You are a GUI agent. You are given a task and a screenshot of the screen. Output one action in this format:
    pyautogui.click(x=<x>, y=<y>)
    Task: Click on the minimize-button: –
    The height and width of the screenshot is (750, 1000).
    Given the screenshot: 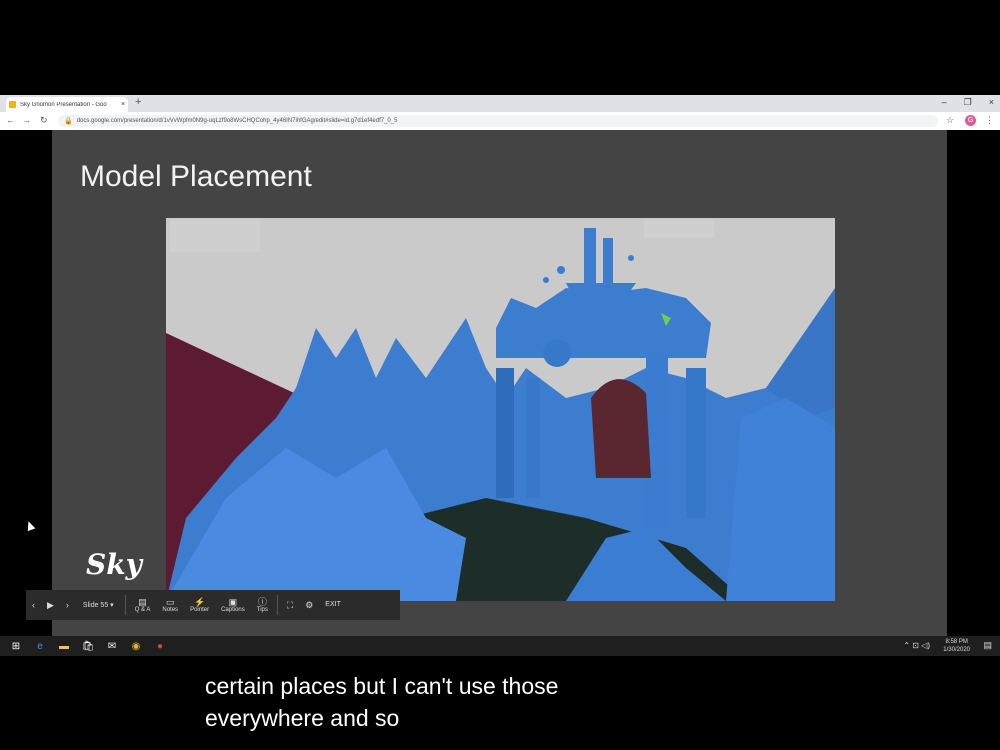 What is the action you would take?
    pyautogui.click(x=944, y=102)
    